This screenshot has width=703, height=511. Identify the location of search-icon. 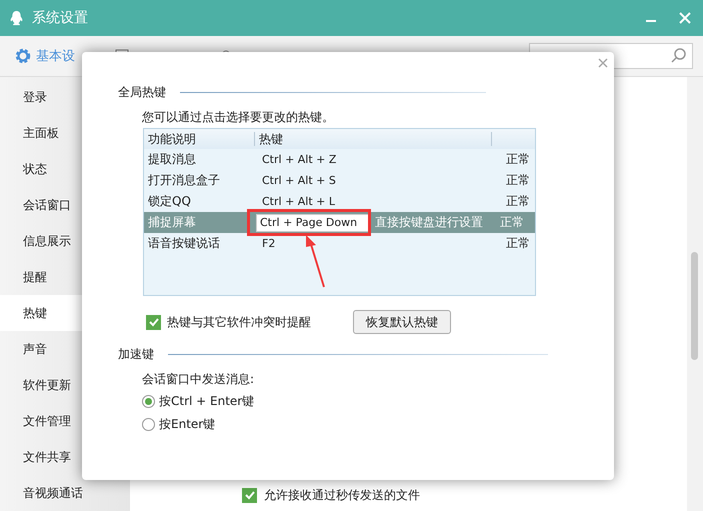
(679, 56).